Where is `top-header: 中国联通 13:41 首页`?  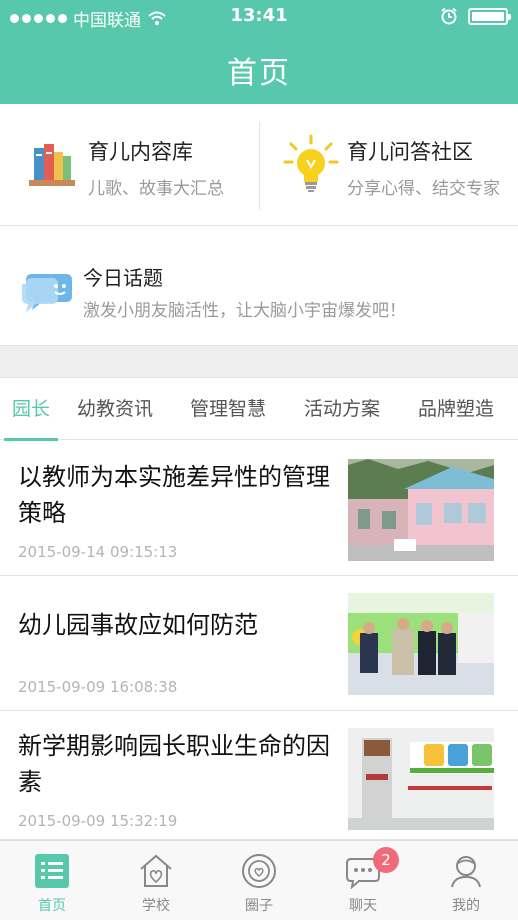 top-header: 中国联通 13:41 首页 is located at coordinates (259, 52).